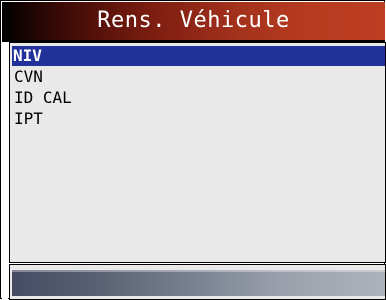  I want to click on menu-item-niv: NIV, so click(198, 56).